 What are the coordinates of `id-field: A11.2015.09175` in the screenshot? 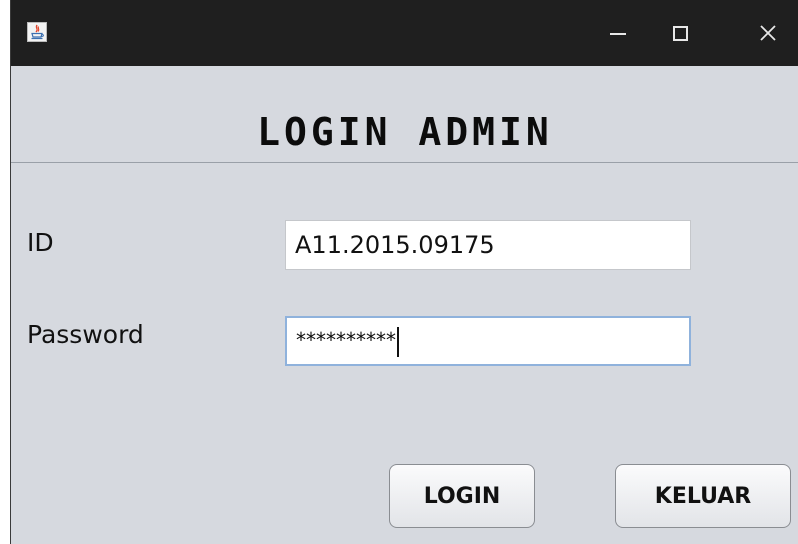 It's located at (488, 245).